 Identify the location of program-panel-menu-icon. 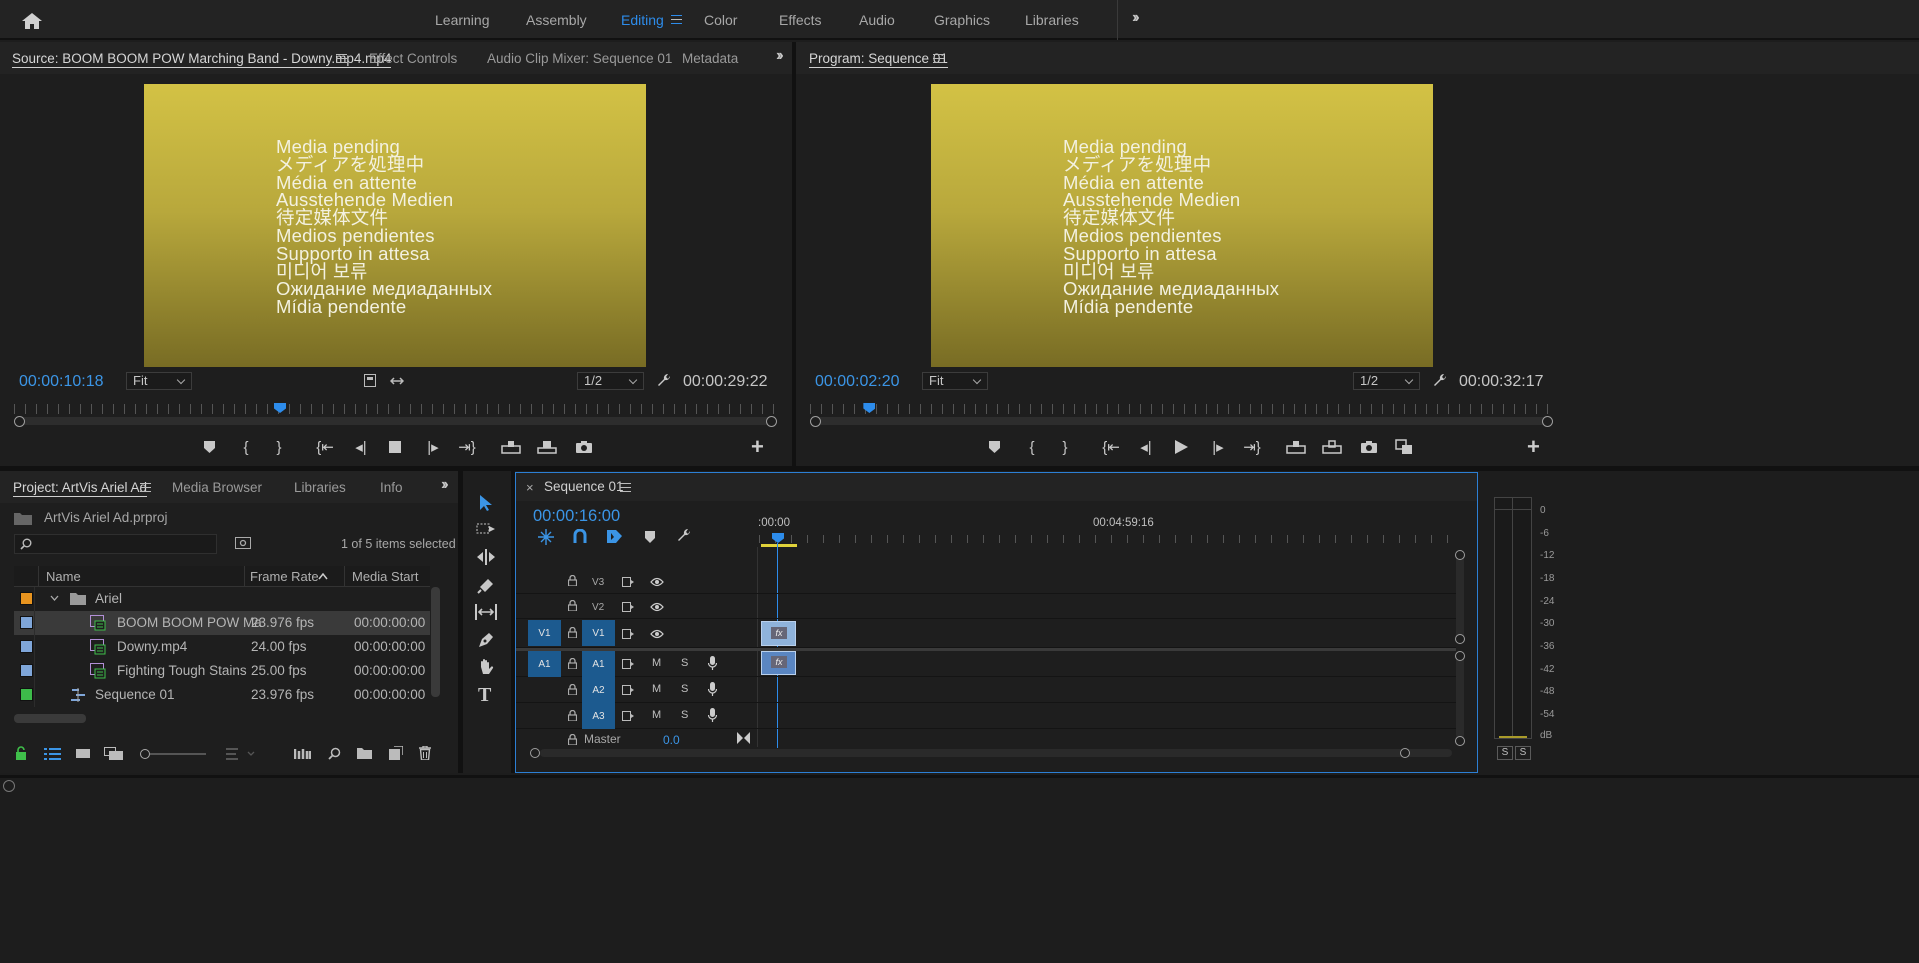
(938, 58).